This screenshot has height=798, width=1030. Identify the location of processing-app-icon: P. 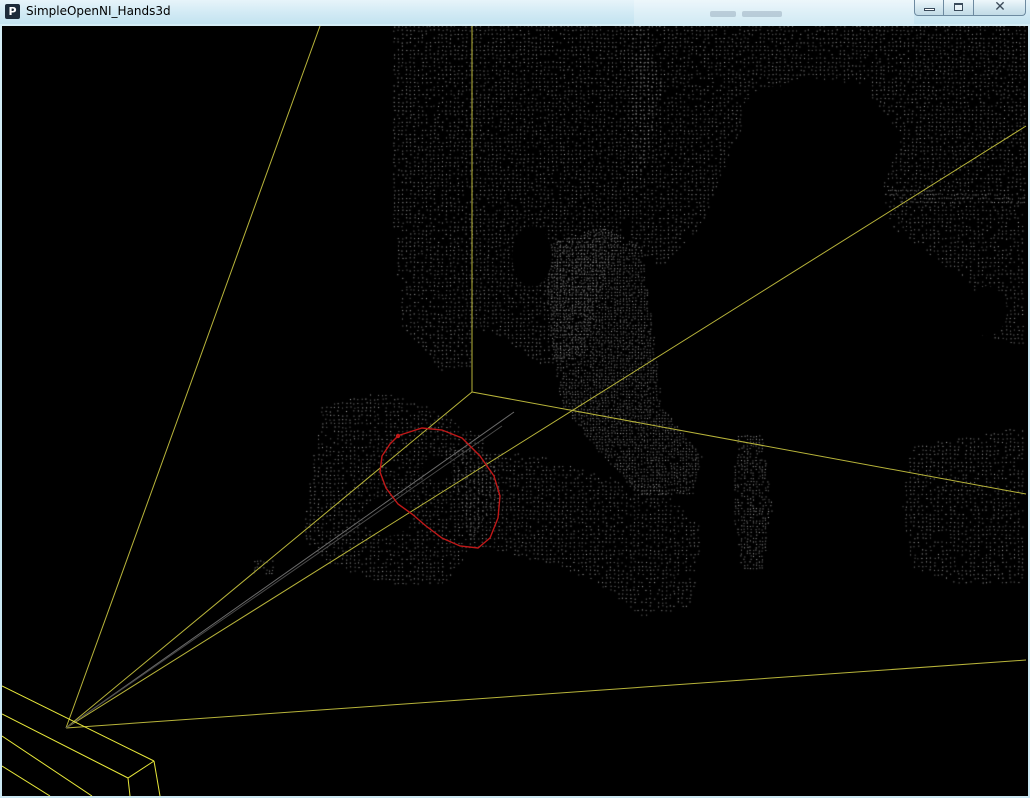
(12, 11).